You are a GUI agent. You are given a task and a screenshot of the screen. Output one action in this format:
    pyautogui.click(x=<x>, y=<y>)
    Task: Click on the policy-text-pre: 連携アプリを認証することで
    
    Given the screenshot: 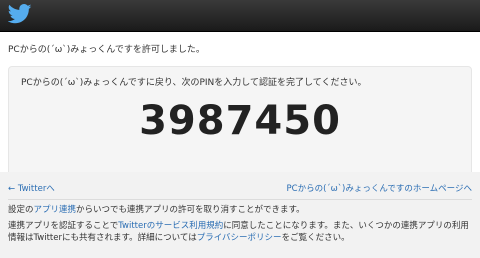 What is the action you would take?
    pyautogui.click(x=63, y=226)
    